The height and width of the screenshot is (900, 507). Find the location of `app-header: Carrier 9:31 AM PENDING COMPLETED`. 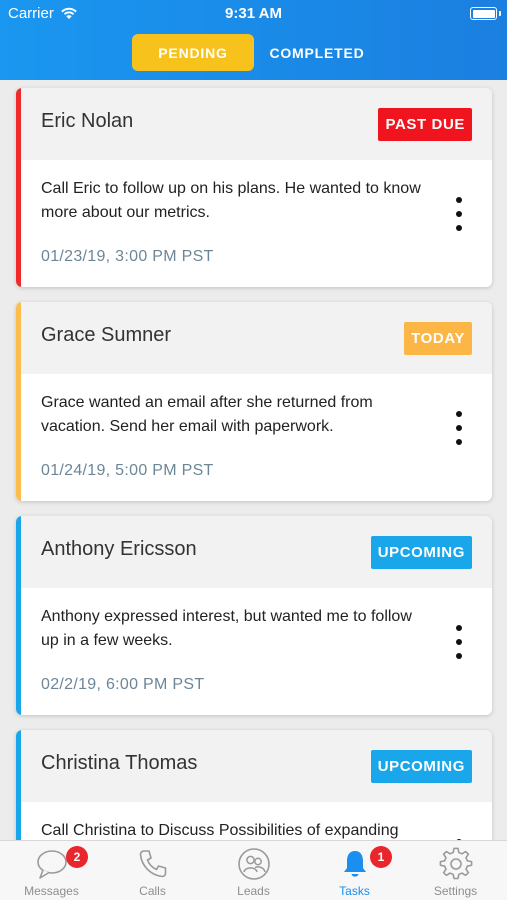

app-header: Carrier 9:31 AM PENDING COMPLETED is located at coordinates (253, 40).